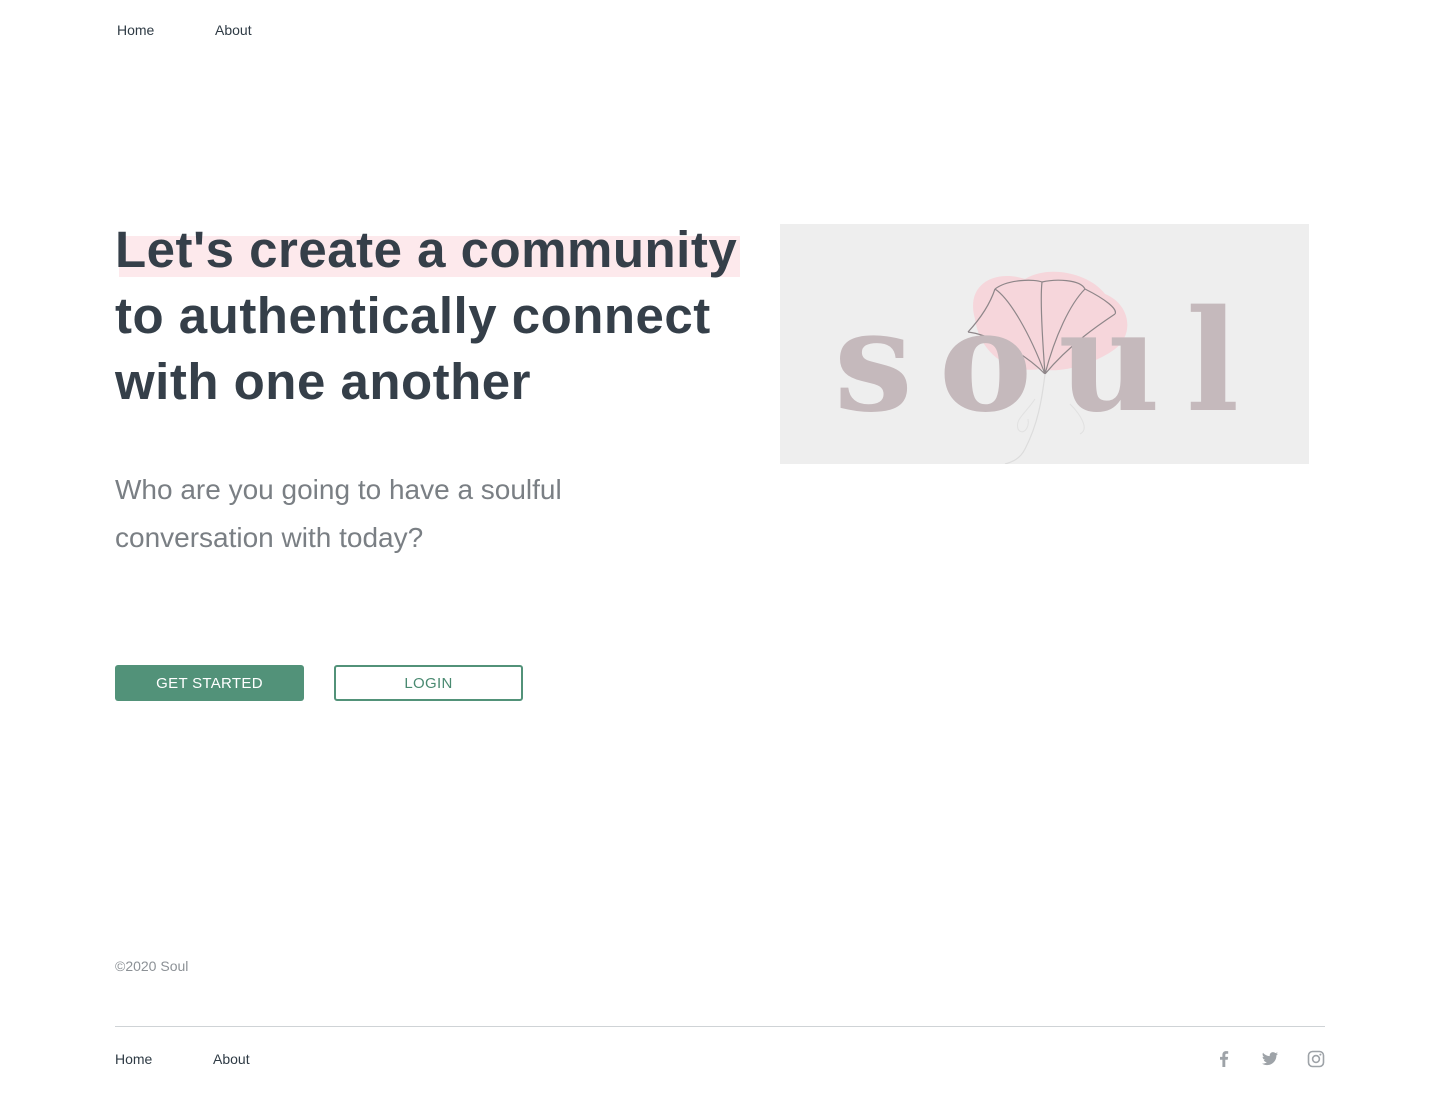 This screenshot has height=1103, width=1440. What do you see at coordinates (428, 250) in the screenshot?
I see `headline-line-1: Let's create a community` at bounding box center [428, 250].